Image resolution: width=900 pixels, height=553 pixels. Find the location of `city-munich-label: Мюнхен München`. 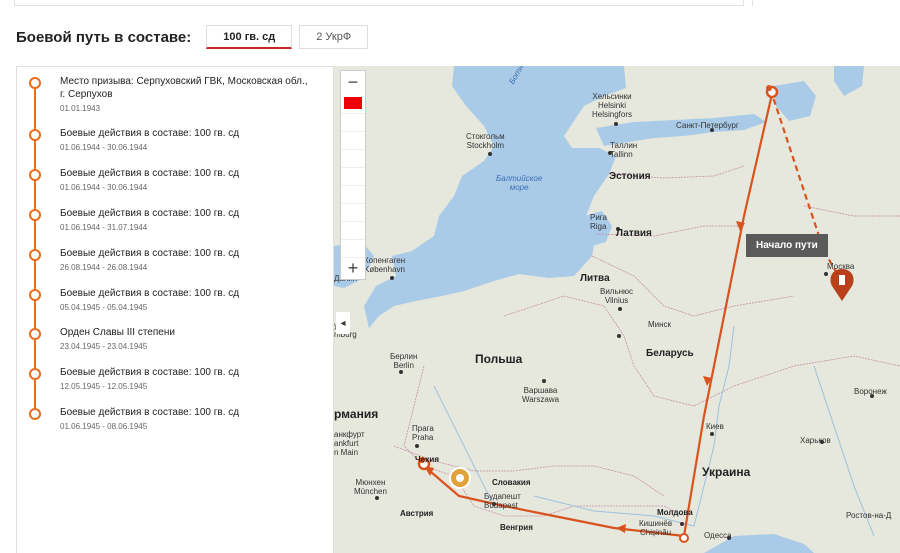

city-munich-label: Мюнхен München is located at coordinates (370, 487).